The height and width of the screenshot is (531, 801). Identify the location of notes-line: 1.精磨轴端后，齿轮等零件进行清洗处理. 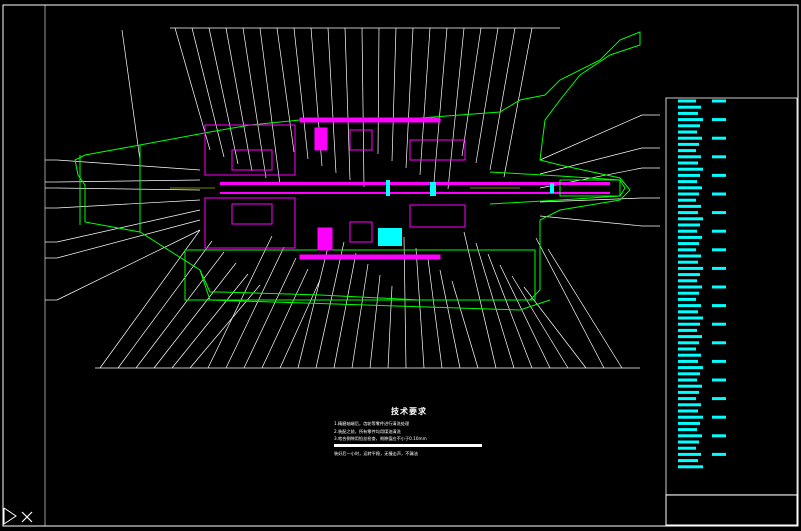
(372, 423).